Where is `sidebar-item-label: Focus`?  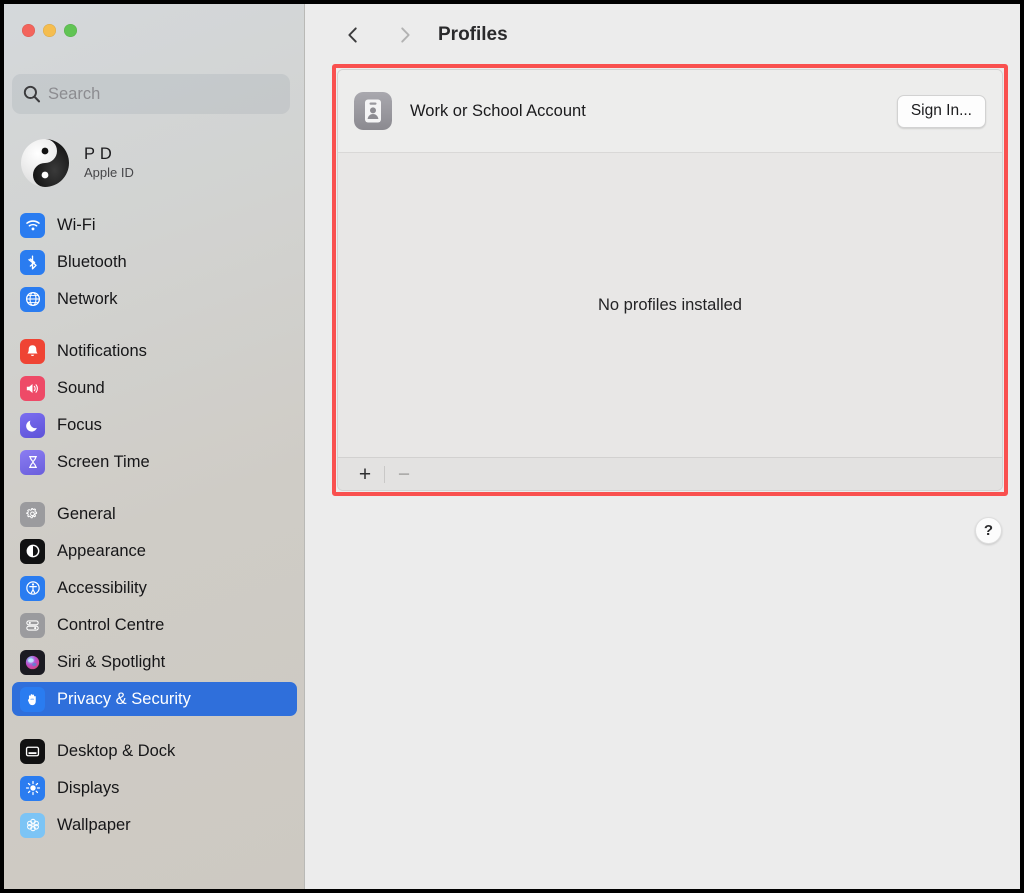 sidebar-item-label: Focus is located at coordinates (79, 424).